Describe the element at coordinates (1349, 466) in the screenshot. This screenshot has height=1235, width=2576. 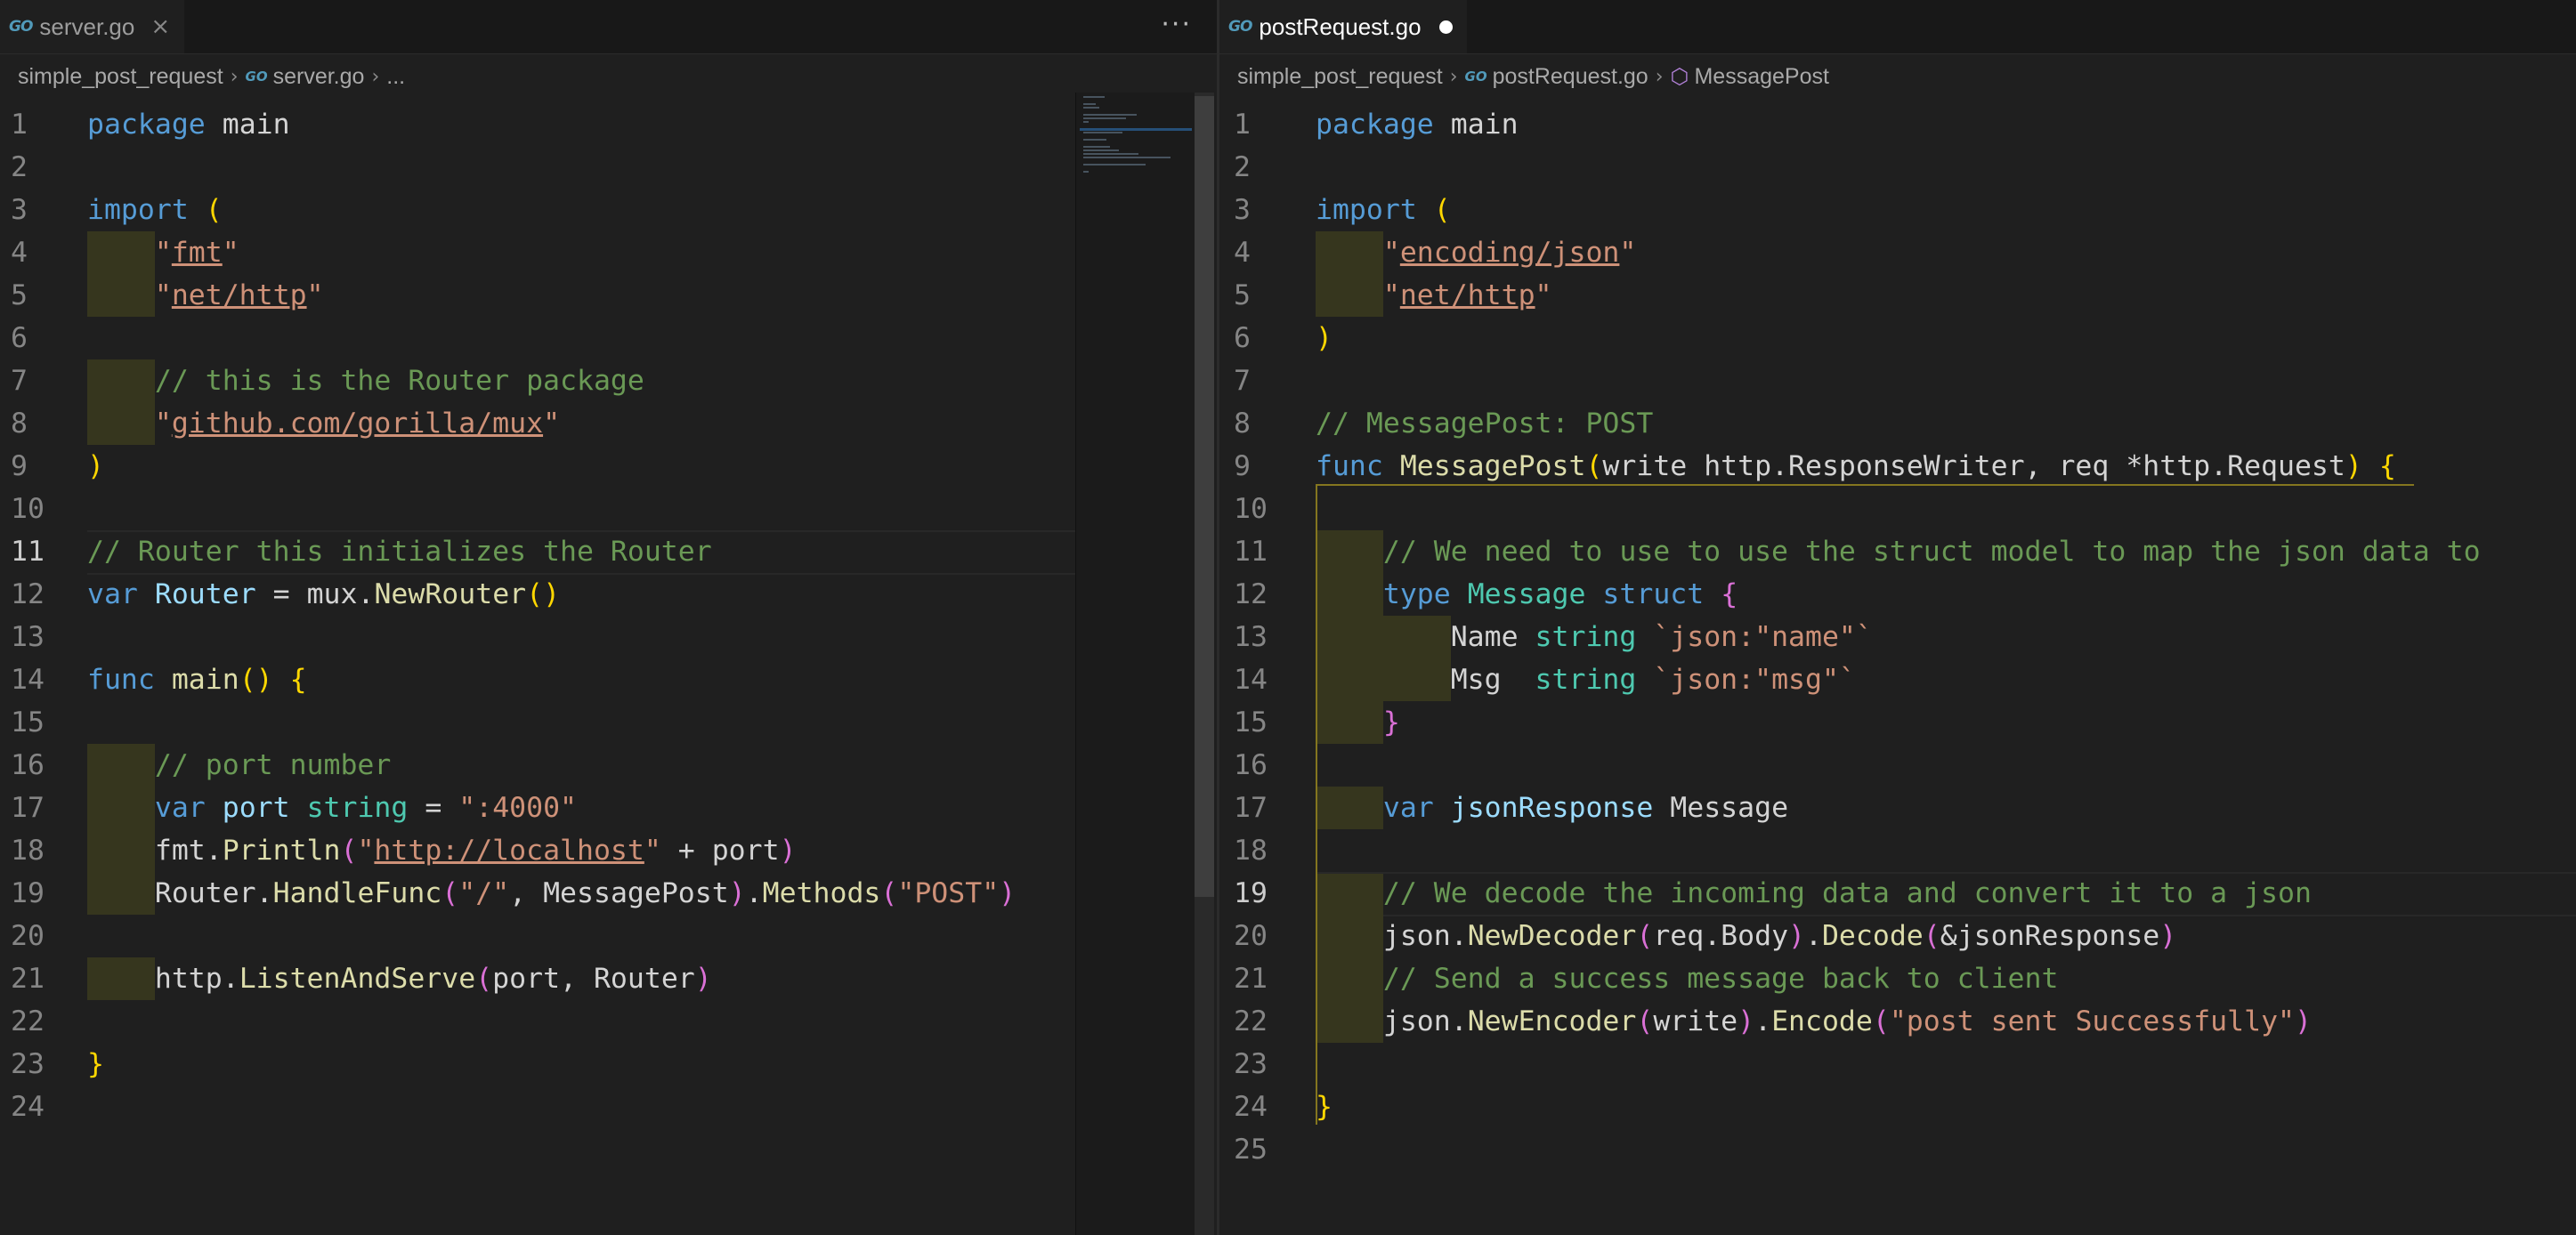
I see `code-token: func` at that location.